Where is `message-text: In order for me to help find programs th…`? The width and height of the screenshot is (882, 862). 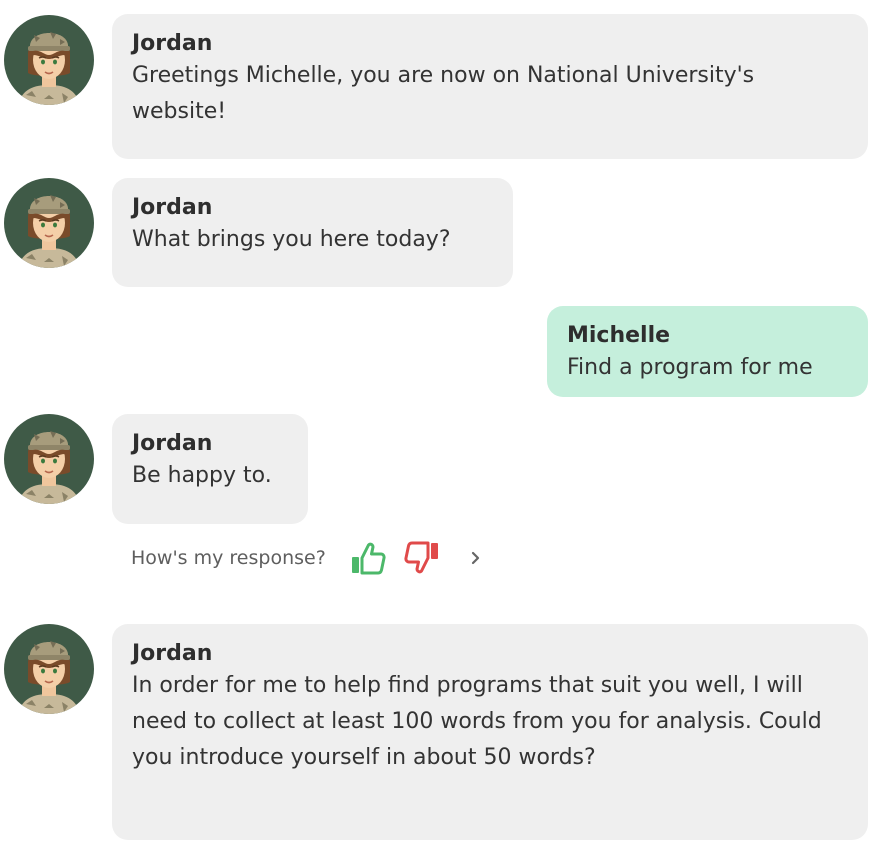
message-text: In order for me to help find programs th… is located at coordinates (477, 721).